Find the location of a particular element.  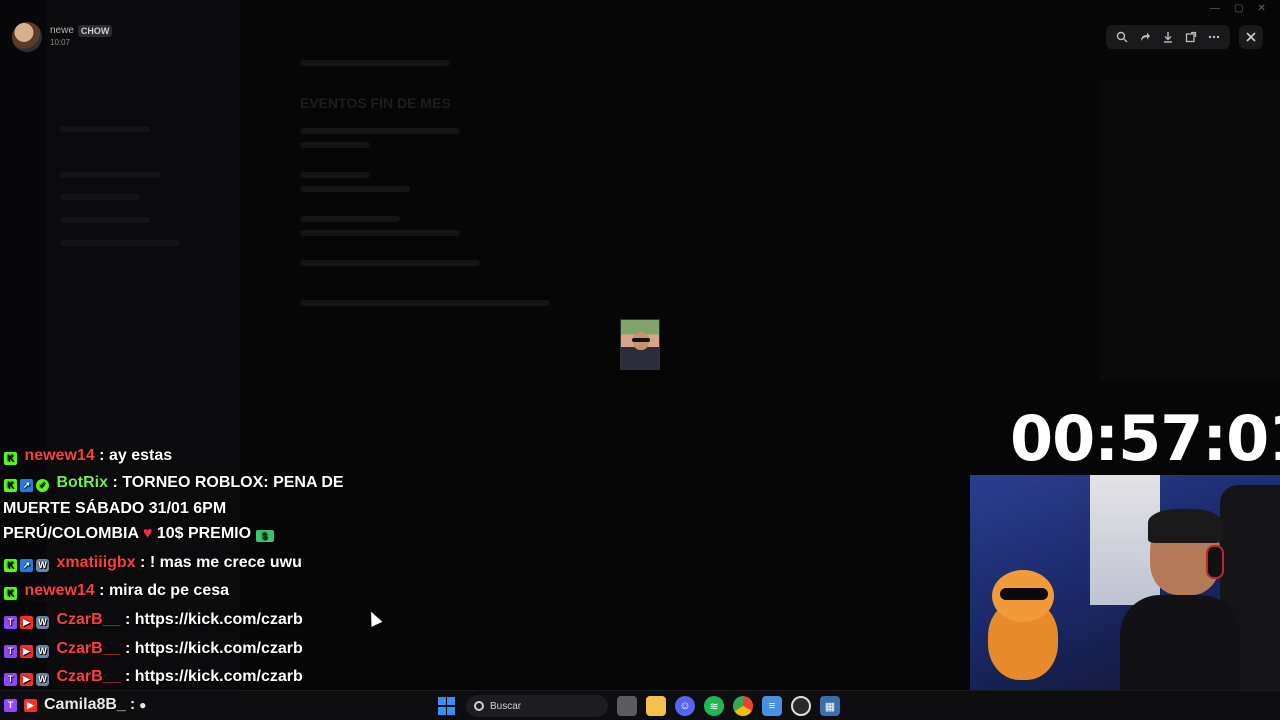

dim-member-list is located at coordinates (1190, 230).